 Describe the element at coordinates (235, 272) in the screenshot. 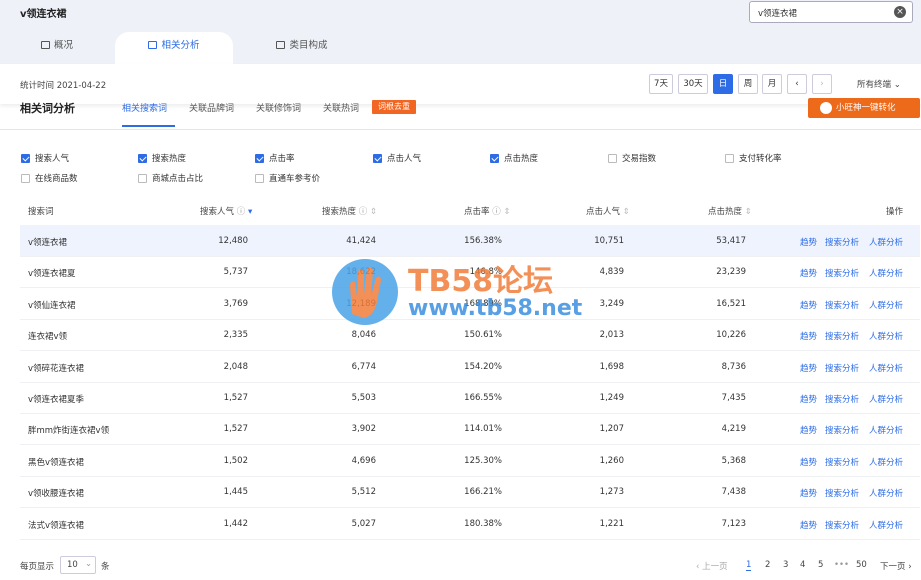

I see `value-cell: 5,737` at that location.